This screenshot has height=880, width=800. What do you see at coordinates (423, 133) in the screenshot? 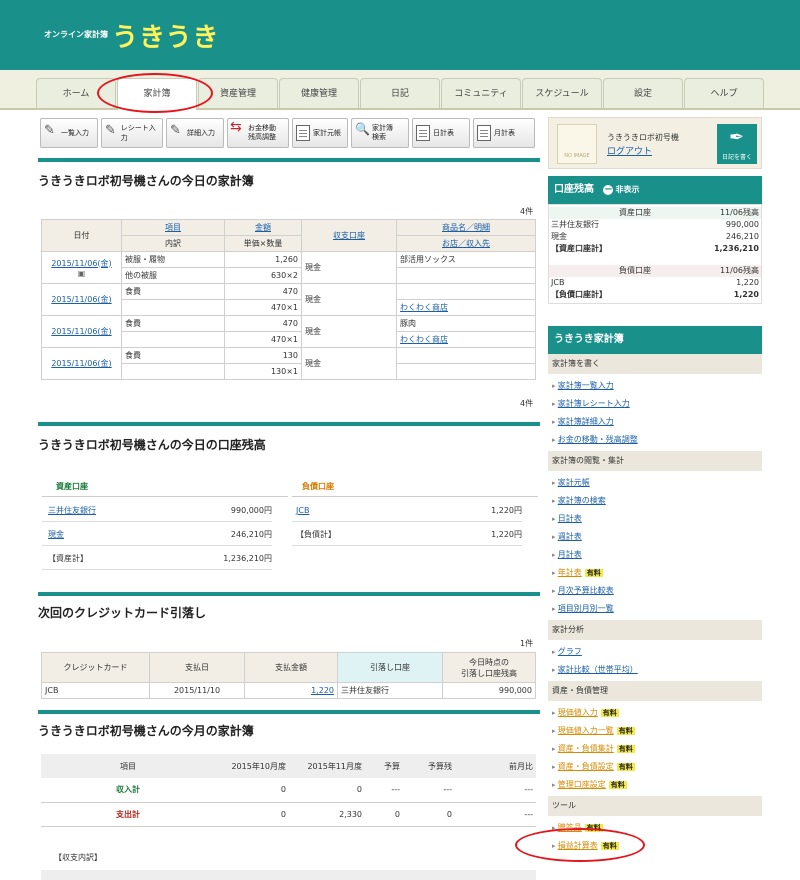
I see `daily-sheet-icon` at bounding box center [423, 133].